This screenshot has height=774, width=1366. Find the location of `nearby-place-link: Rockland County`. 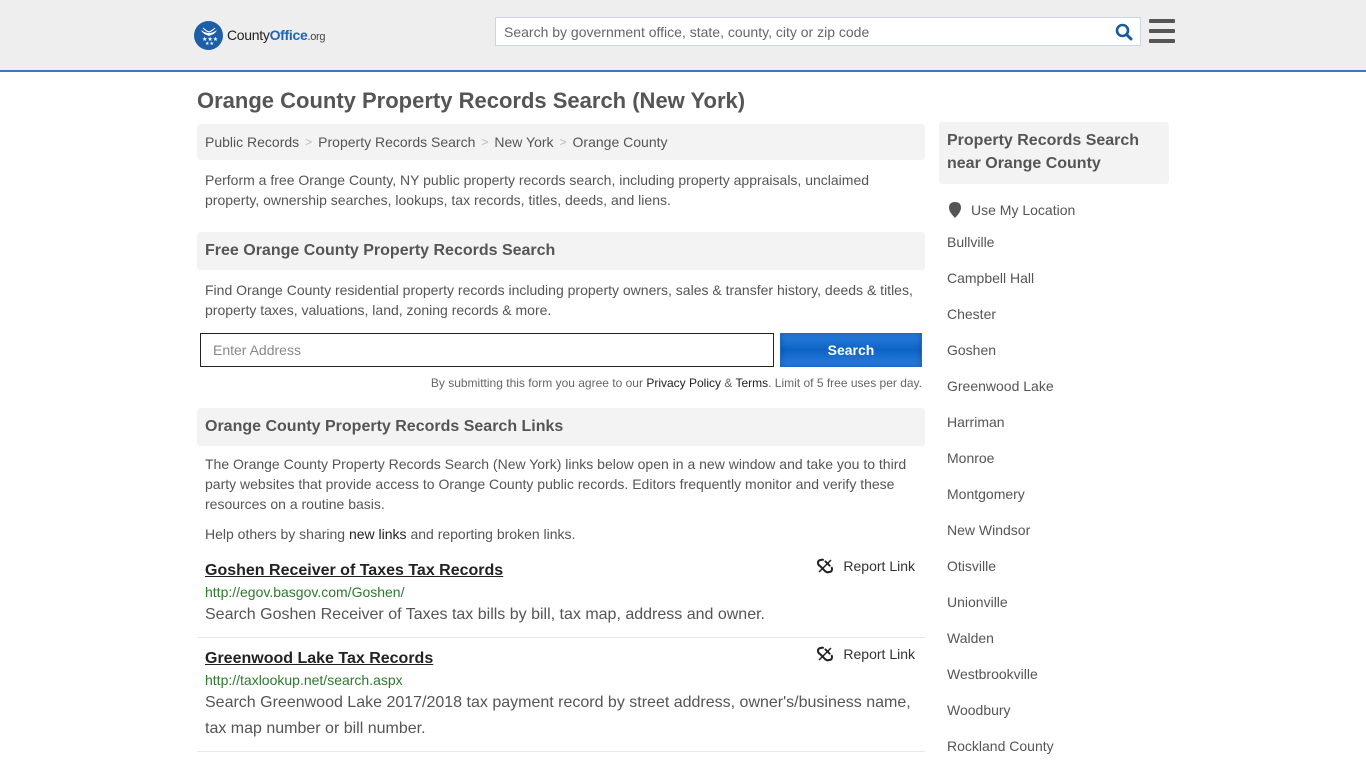

nearby-place-link: Rockland County is located at coordinates (1000, 746).